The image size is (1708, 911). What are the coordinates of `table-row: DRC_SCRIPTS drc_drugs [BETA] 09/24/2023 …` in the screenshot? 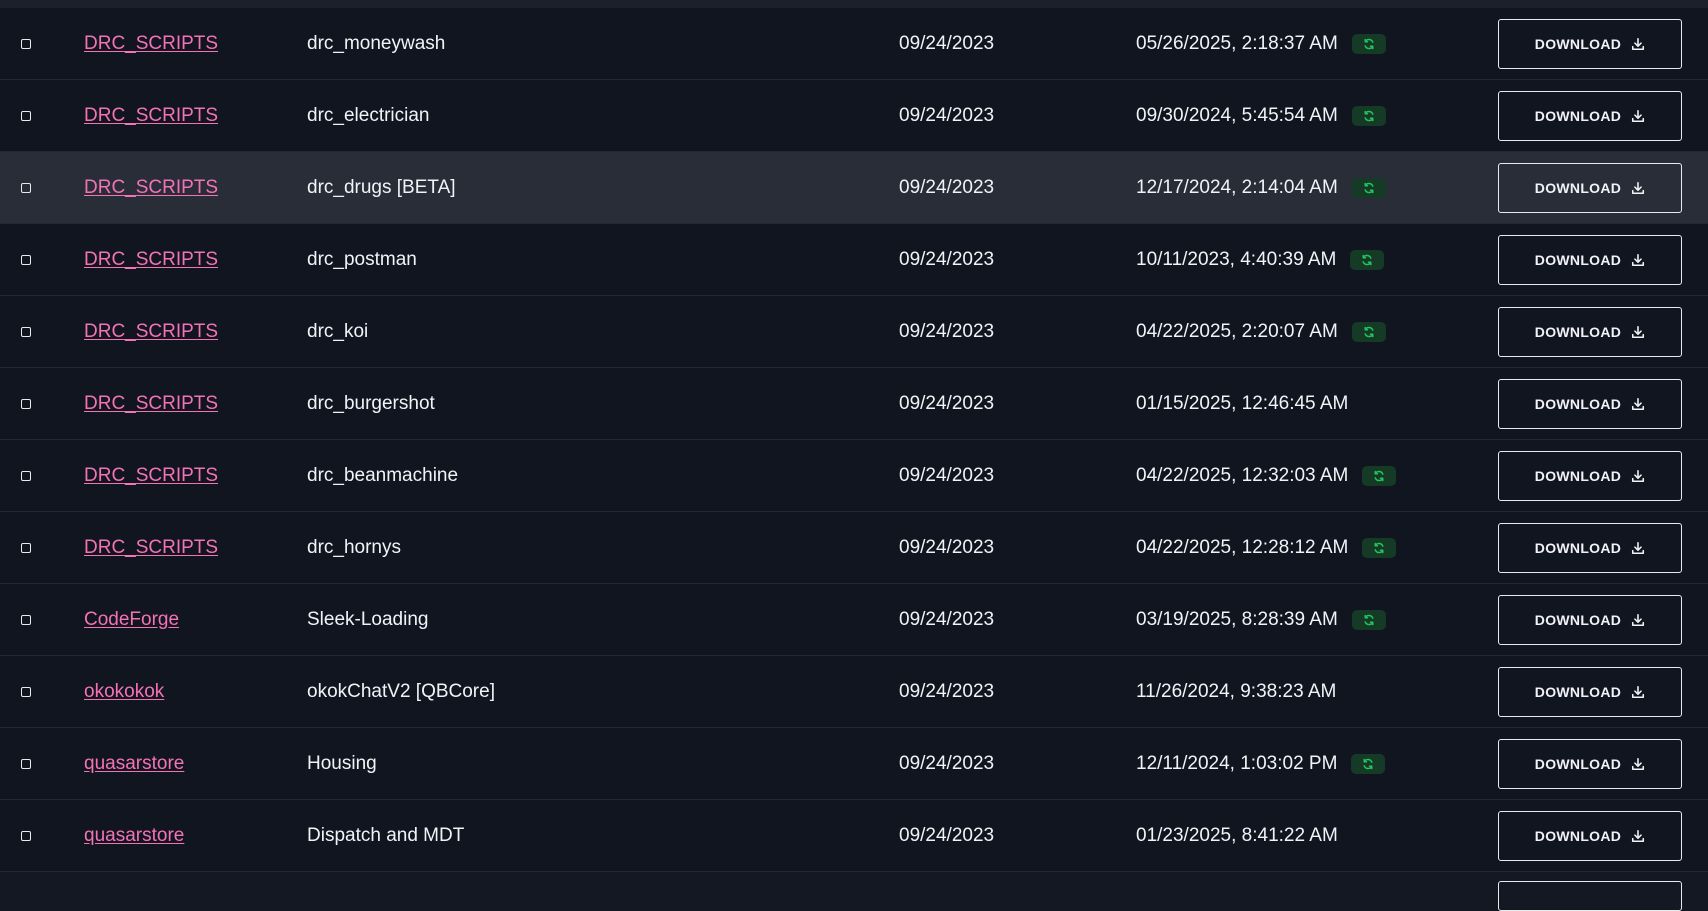 It's located at (854, 188).